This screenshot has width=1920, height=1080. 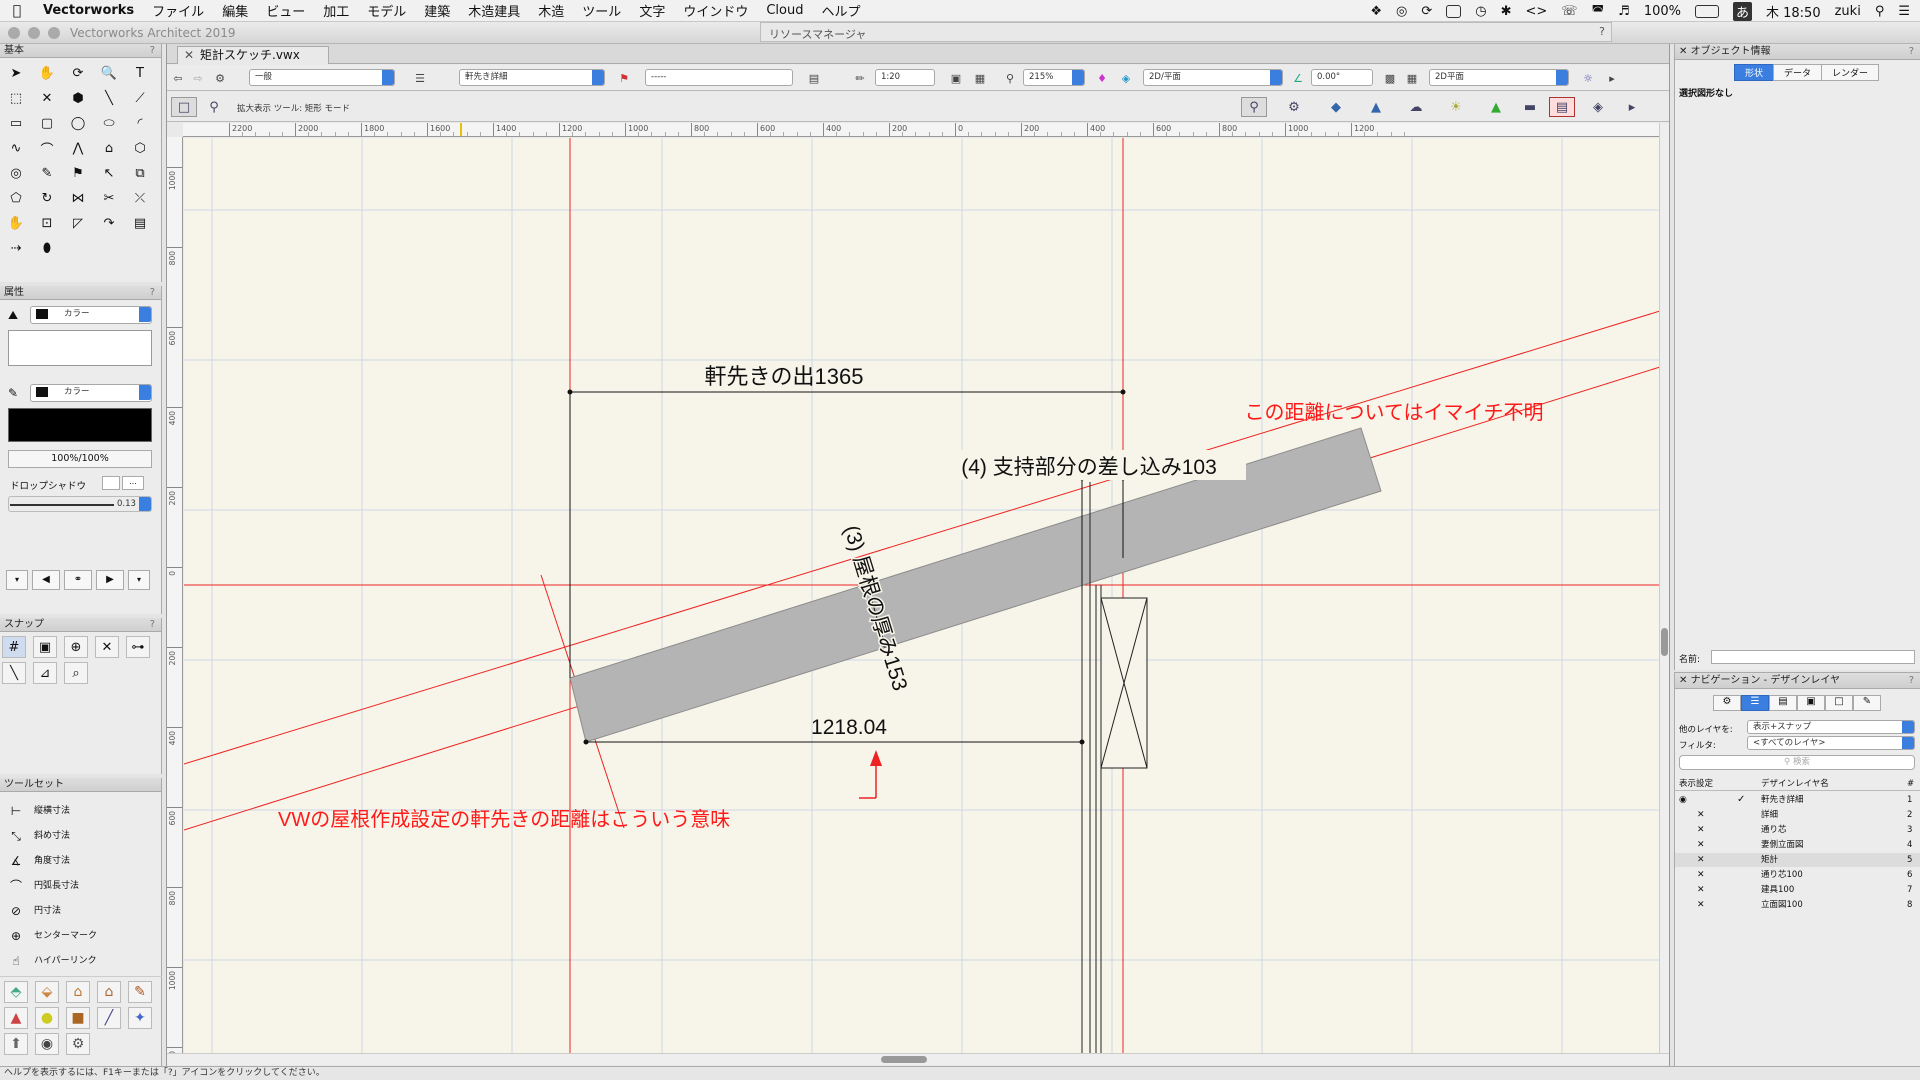 What do you see at coordinates (91, 393) in the screenshot?
I see `pen-style-select: カラー` at bounding box center [91, 393].